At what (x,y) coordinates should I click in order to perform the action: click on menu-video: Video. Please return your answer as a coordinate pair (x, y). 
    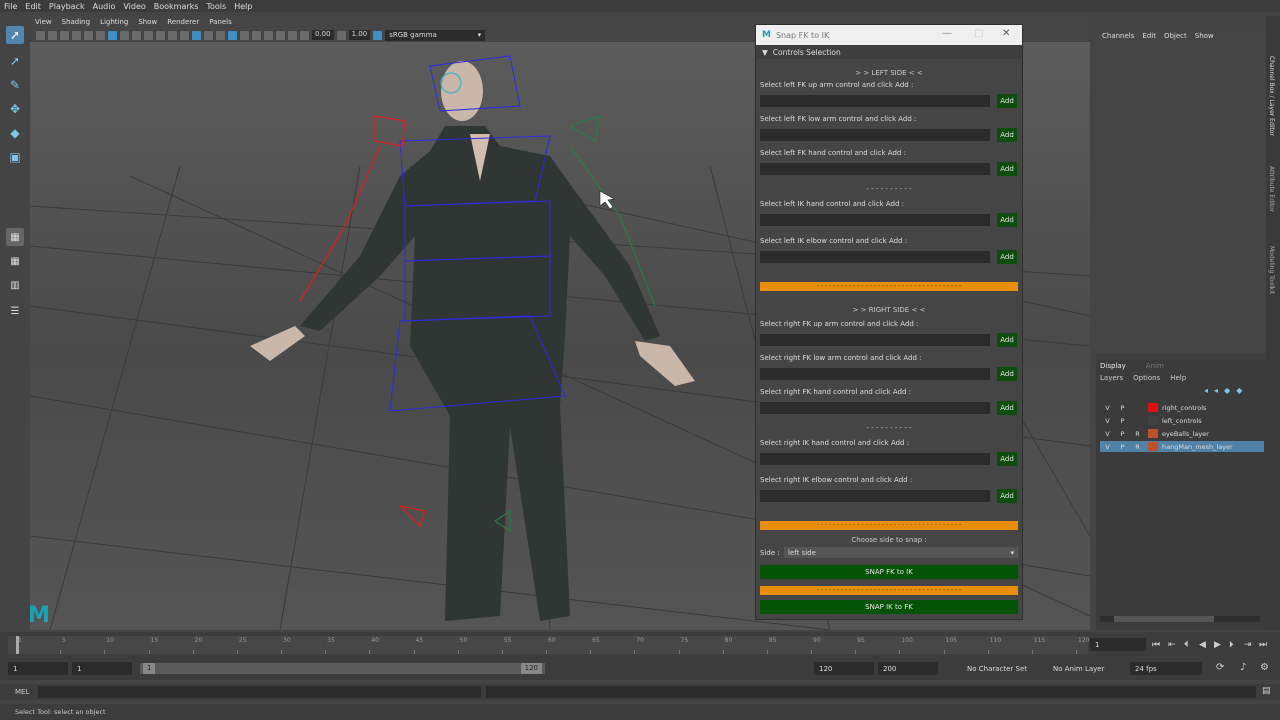
    Looking at the image, I should click on (134, 6).